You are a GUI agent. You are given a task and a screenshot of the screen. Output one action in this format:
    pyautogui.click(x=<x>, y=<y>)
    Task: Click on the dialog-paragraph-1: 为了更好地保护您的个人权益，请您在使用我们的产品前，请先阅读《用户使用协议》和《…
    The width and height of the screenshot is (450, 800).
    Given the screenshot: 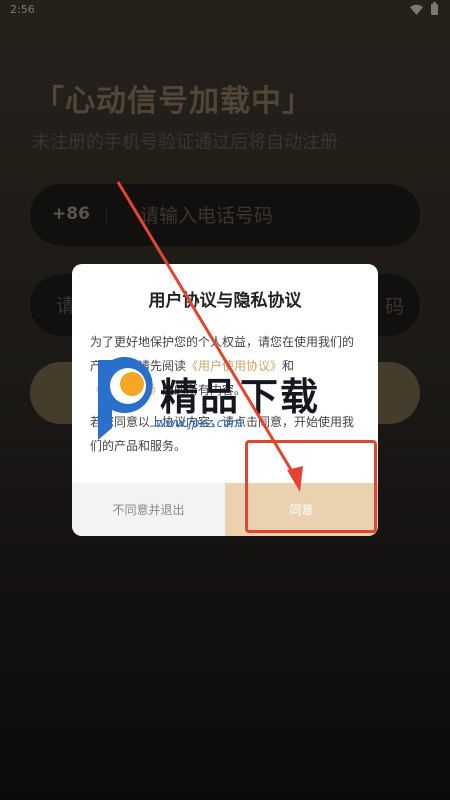 What is the action you would take?
    pyautogui.click(x=226, y=366)
    